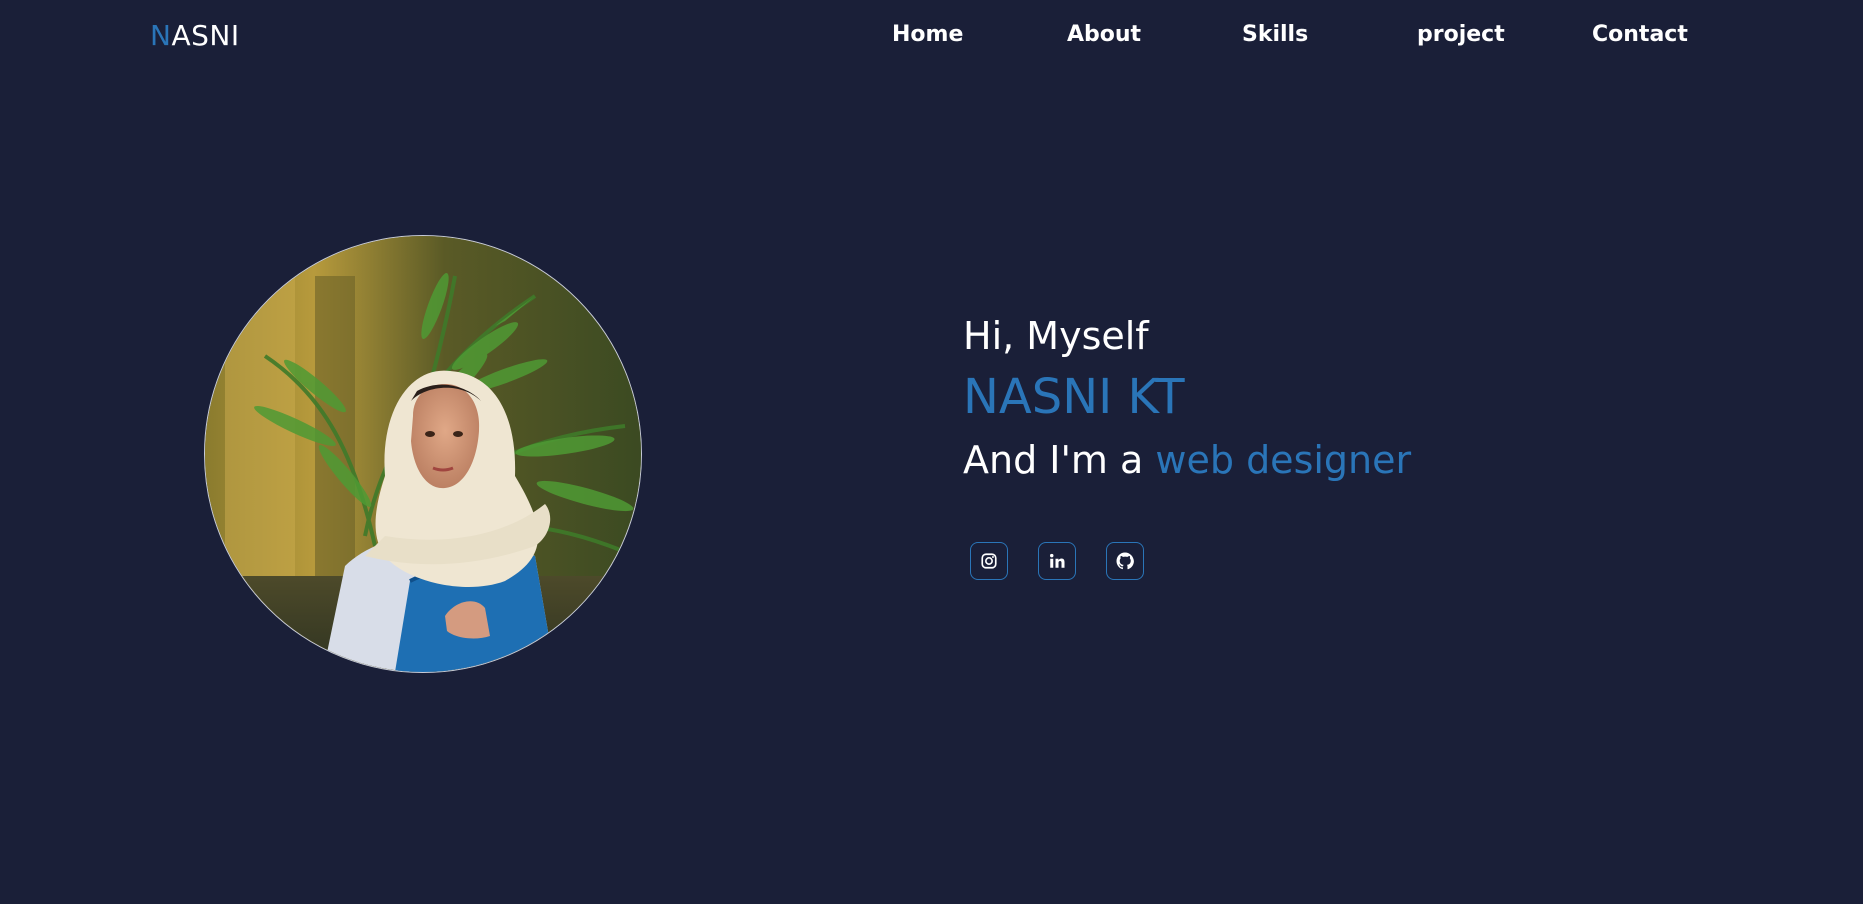 The height and width of the screenshot is (904, 1863). Describe the element at coordinates (1074, 397) in the screenshot. I see `hero-name: NASNI KT` at that location.